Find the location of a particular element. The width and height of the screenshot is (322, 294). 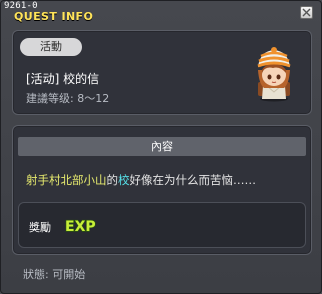

exp-icon-text: EXP is located at coordinates (80, 227).